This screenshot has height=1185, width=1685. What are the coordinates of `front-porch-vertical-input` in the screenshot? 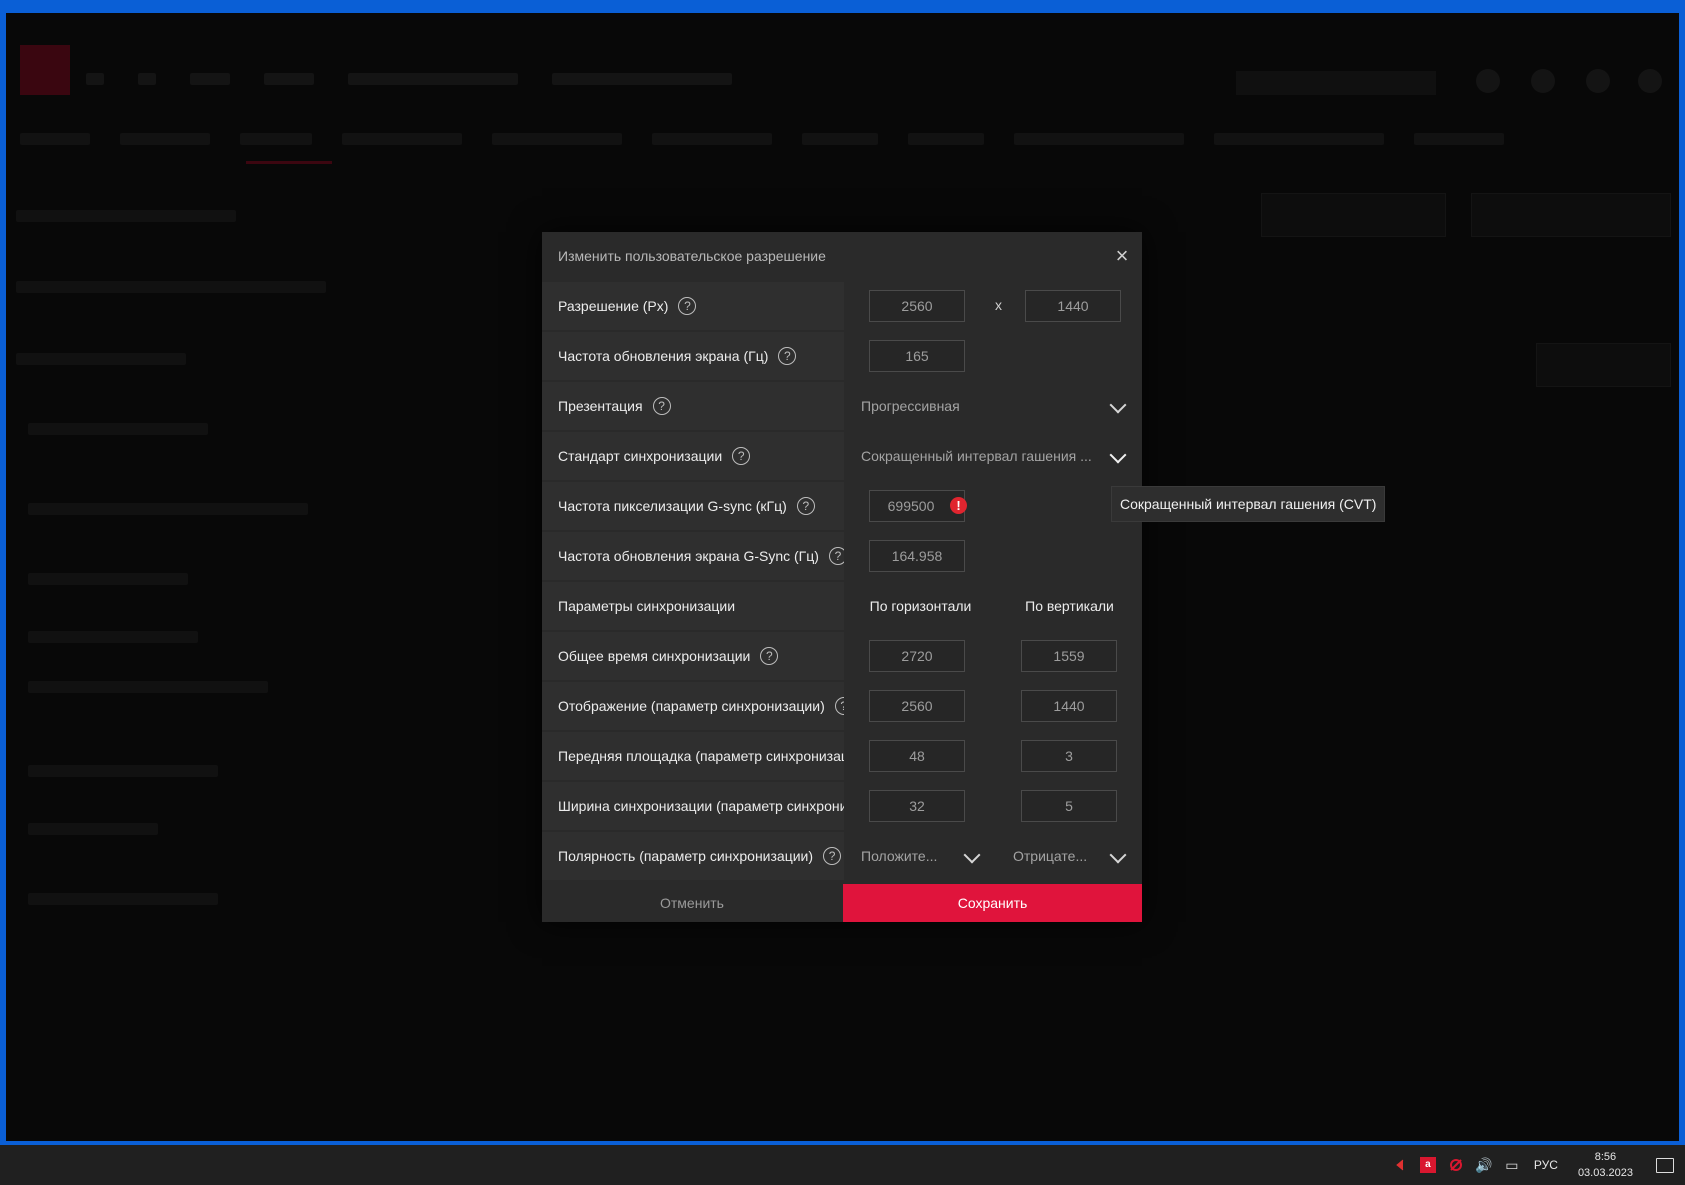 It's located at (1069, 756).